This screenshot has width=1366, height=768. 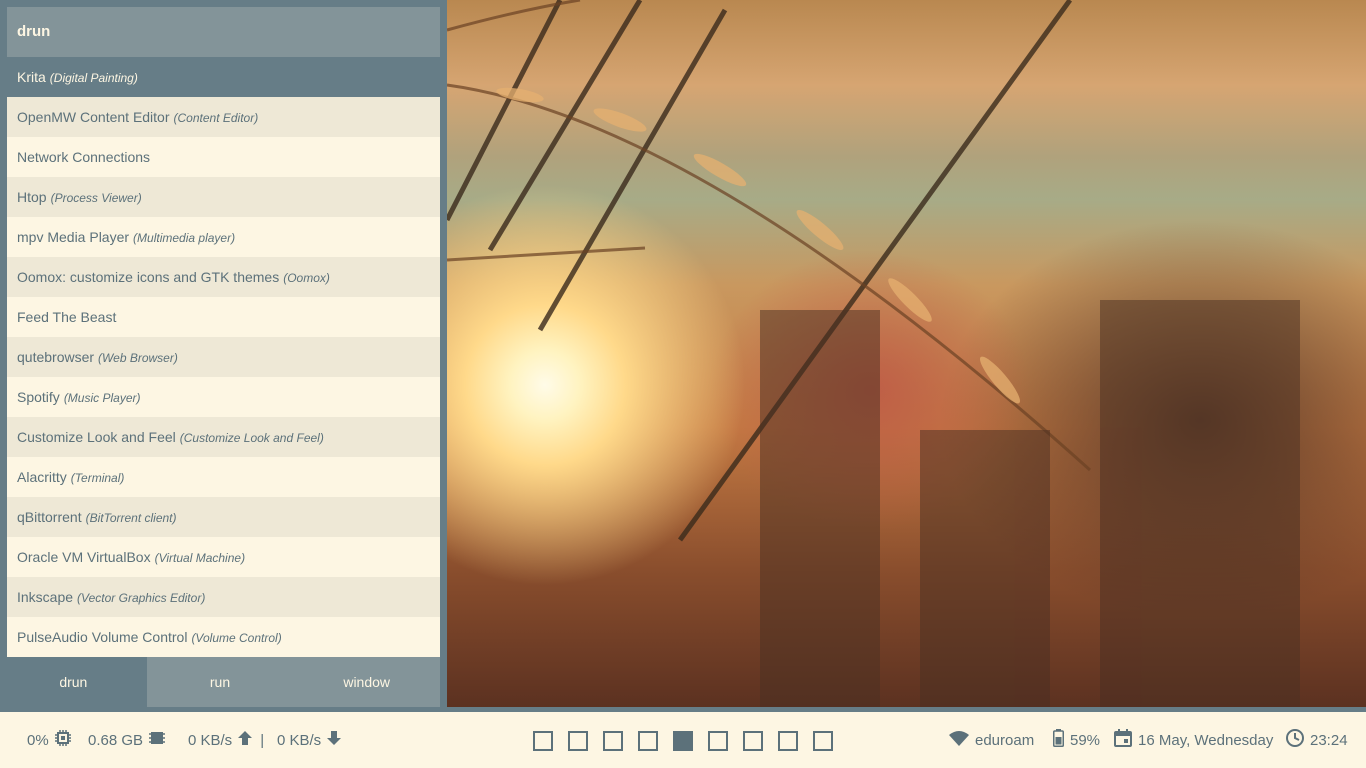 I want to click on launcher-entry-name: Inkscape, so click(x=45, y=597).